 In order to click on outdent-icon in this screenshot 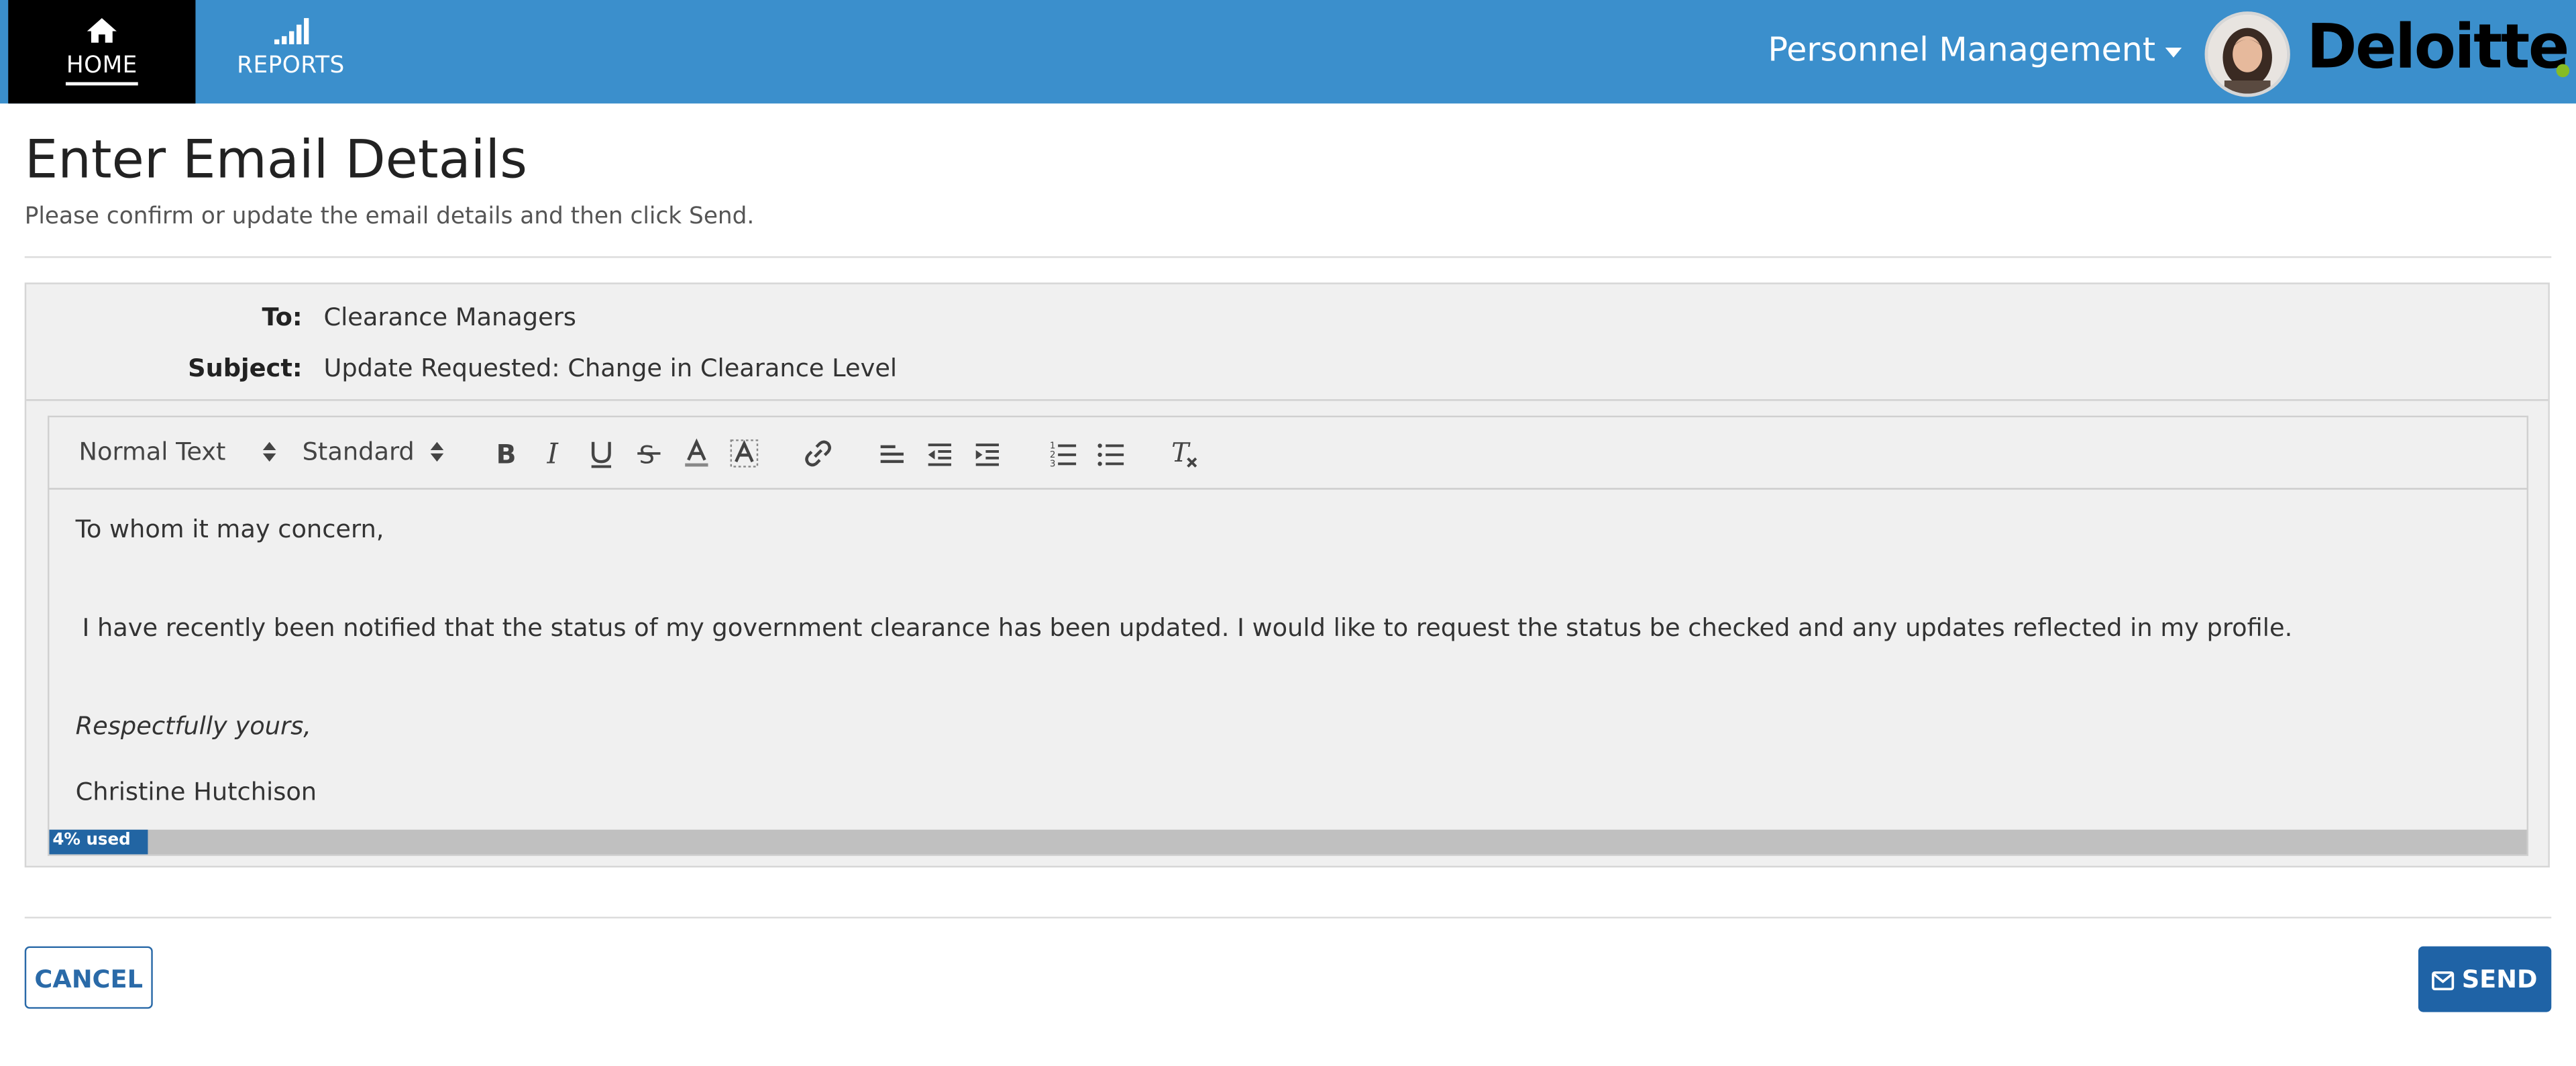, I will do `click(939, 453)`.